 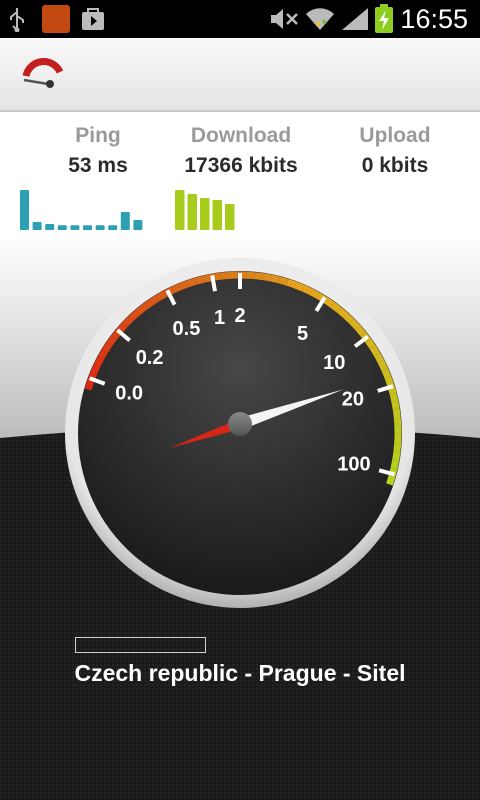 What do you see at coordinates (187, 329) in the screenshot?
I see `gauge-label: 0.5` at bounding box center [187, 329].